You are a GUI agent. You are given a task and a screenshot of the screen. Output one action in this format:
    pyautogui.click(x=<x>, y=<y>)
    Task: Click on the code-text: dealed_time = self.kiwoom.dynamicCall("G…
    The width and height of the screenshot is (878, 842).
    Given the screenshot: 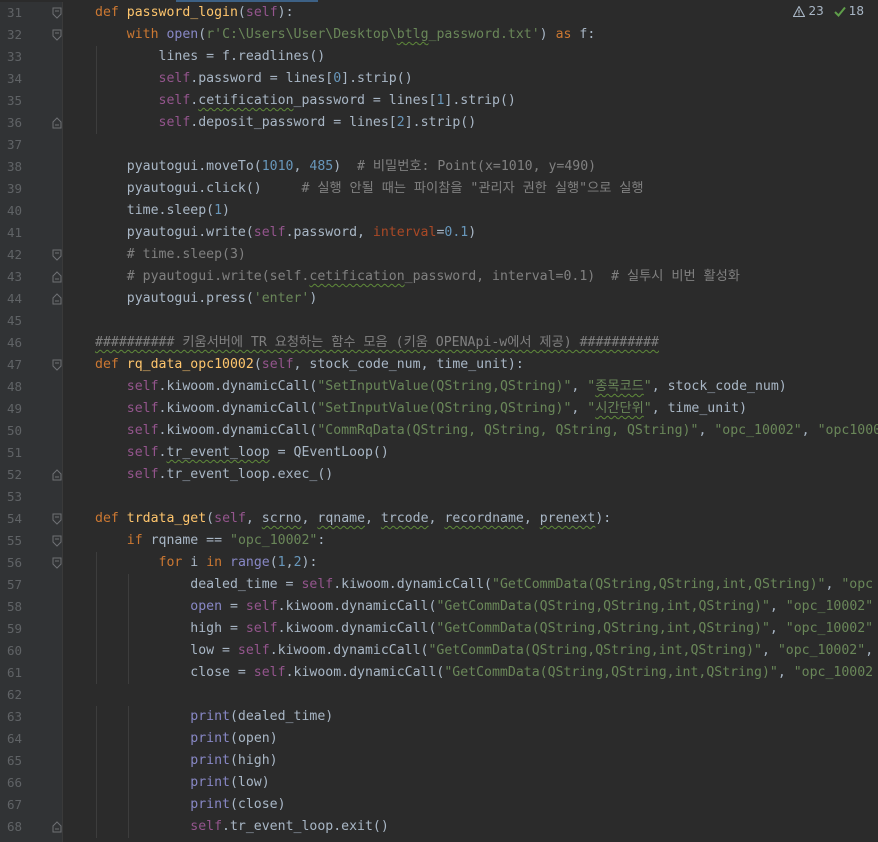 What is the action you would take?
    pyautogui.click(x=484, y=585)
    